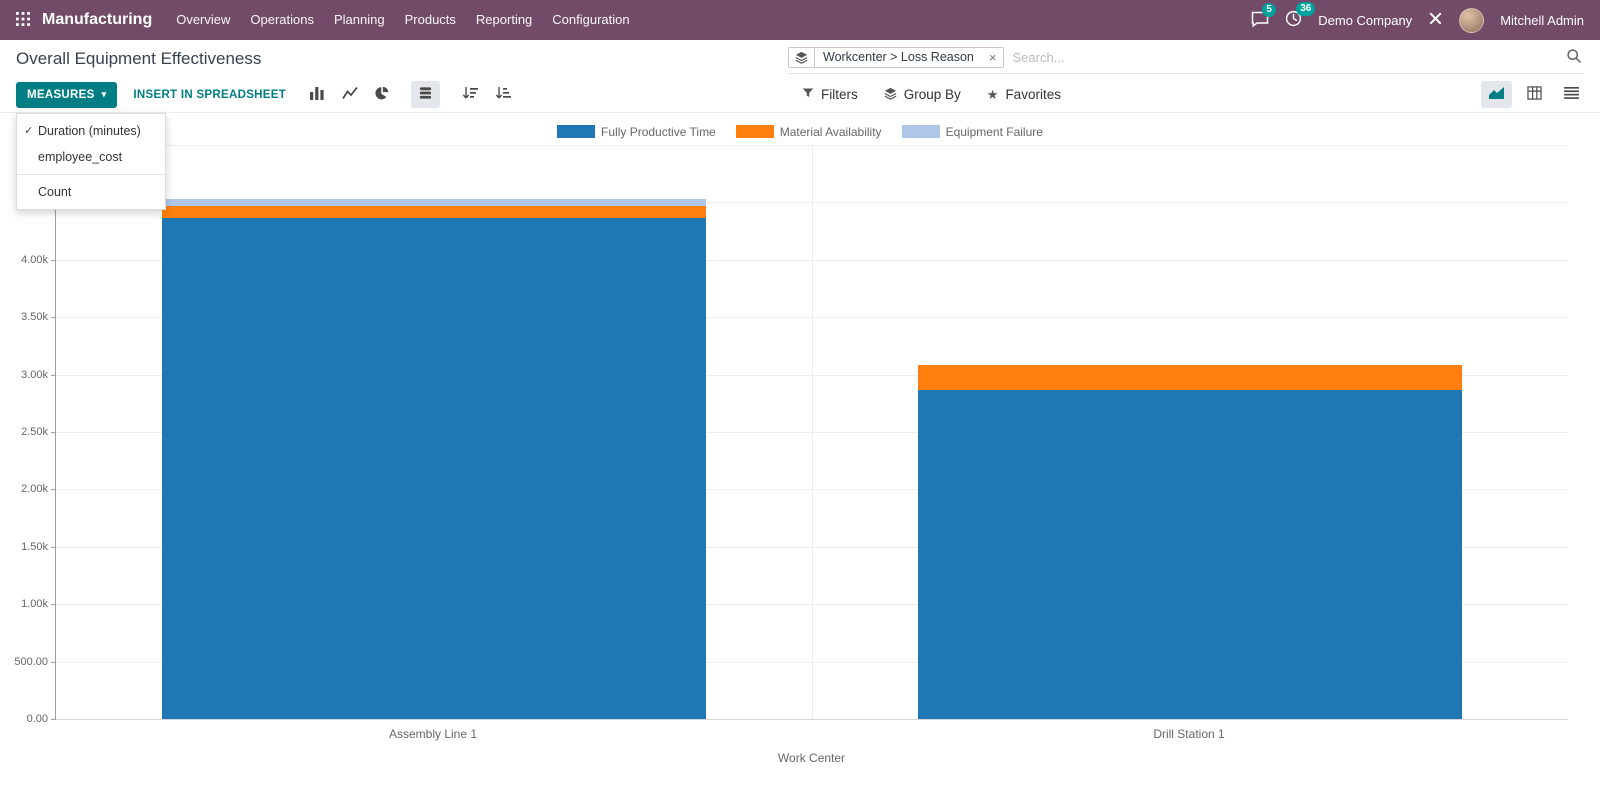  Describe the element at coordinates (410, 94) in the screenshot. I see `chart-type-group` at that location.